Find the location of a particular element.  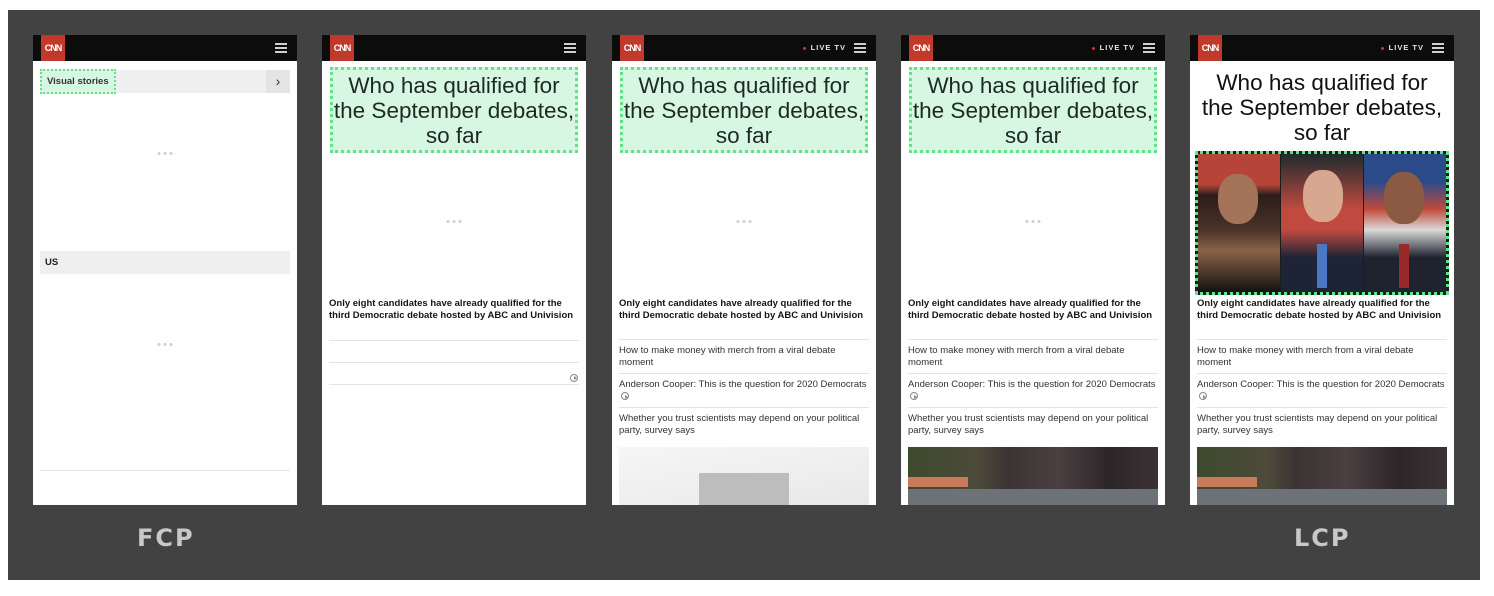

article-thumbnail-placeholder is located at coordinates (744, 476).